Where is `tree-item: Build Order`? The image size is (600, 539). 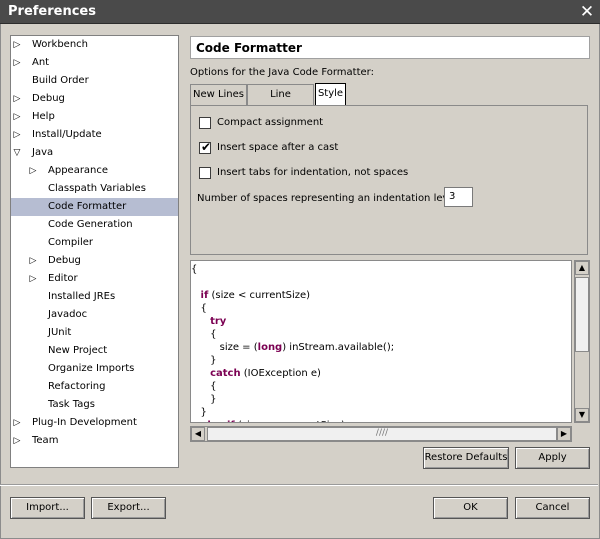 tree-item: Build Order is located at coordinates (94, 81).